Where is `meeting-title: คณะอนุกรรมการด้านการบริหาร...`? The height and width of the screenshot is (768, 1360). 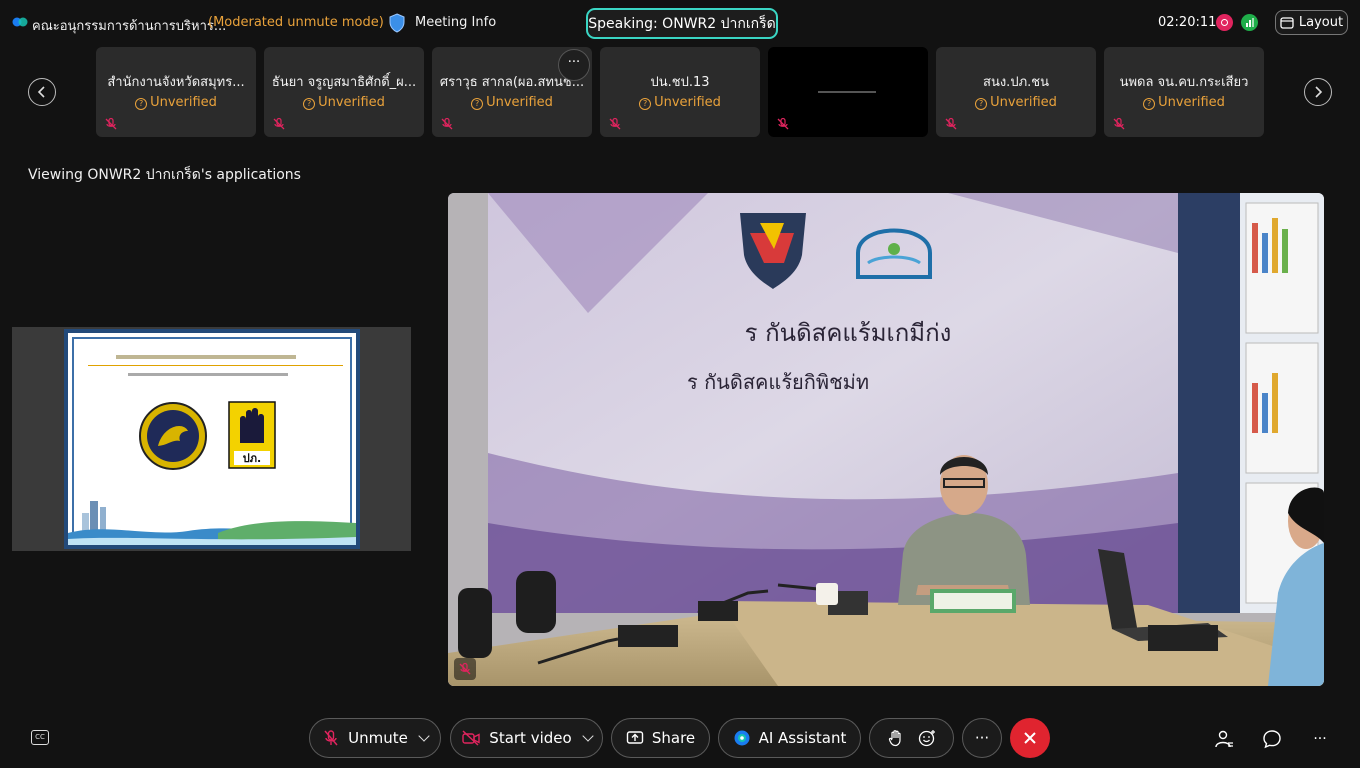
meeting-title: คณะอนุกรรมการด้านการบริหาร... is located at coordinates (129, 26).